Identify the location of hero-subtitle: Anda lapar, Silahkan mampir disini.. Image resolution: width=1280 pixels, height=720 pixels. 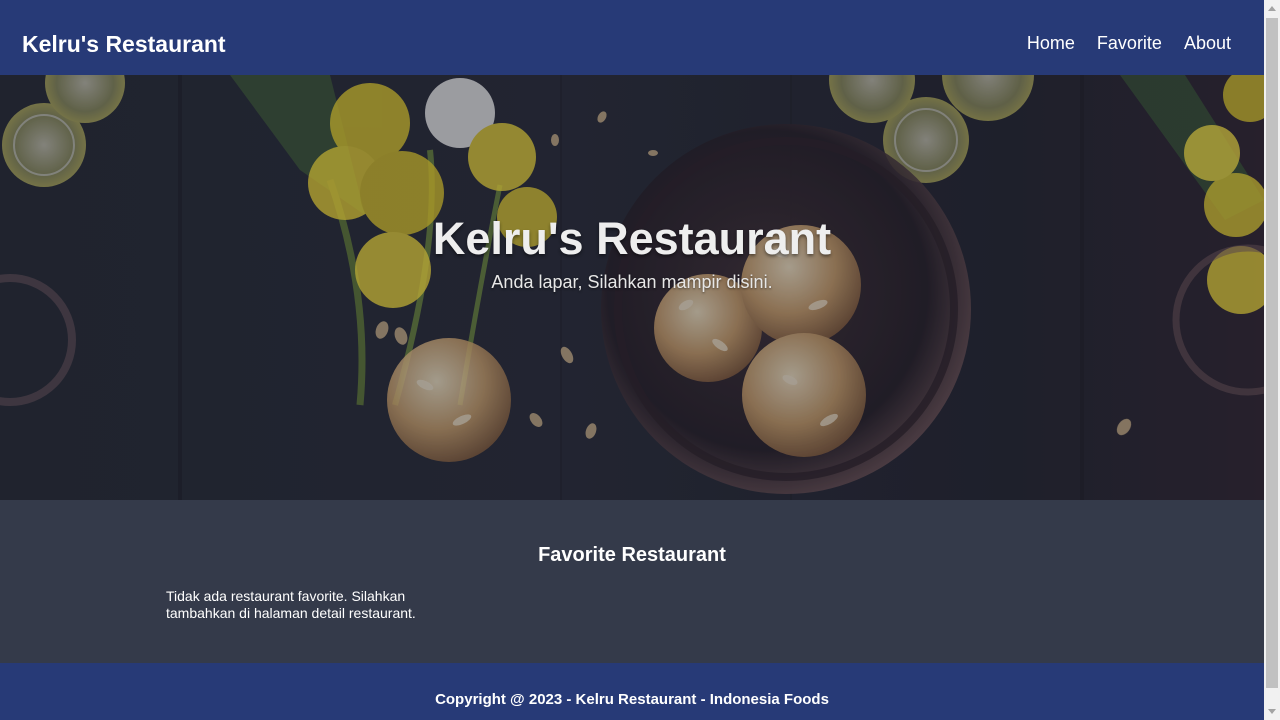
(632, 282).